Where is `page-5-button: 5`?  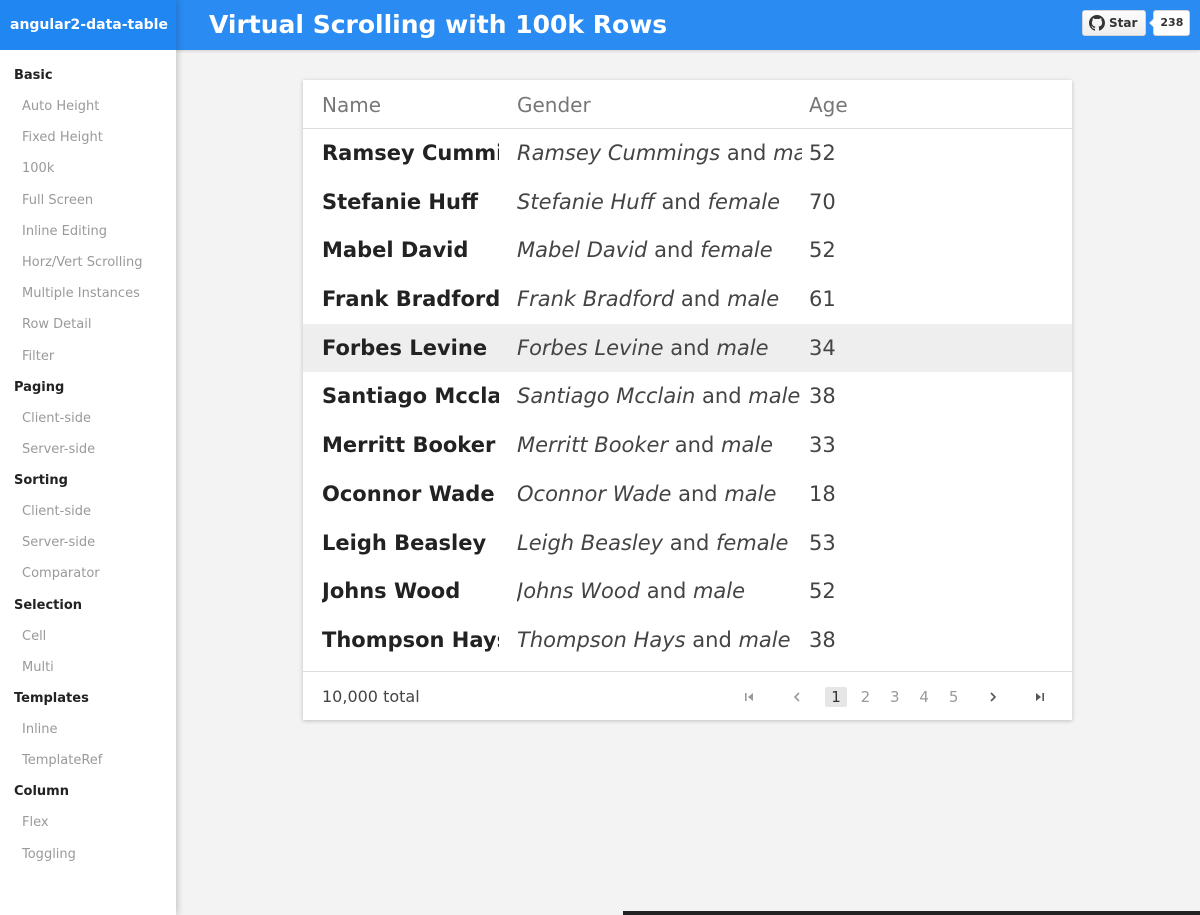
page-5-button: 5 is located at coordinates (954, 697).